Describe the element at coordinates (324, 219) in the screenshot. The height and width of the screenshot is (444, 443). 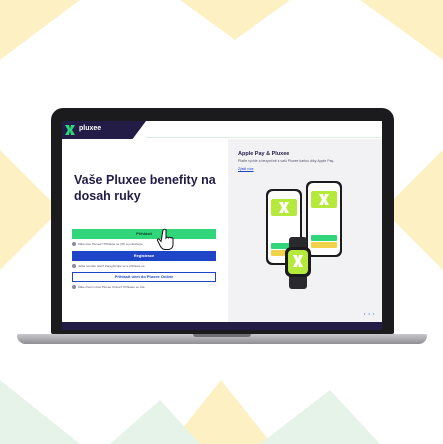
I see `phone-right` at that location.